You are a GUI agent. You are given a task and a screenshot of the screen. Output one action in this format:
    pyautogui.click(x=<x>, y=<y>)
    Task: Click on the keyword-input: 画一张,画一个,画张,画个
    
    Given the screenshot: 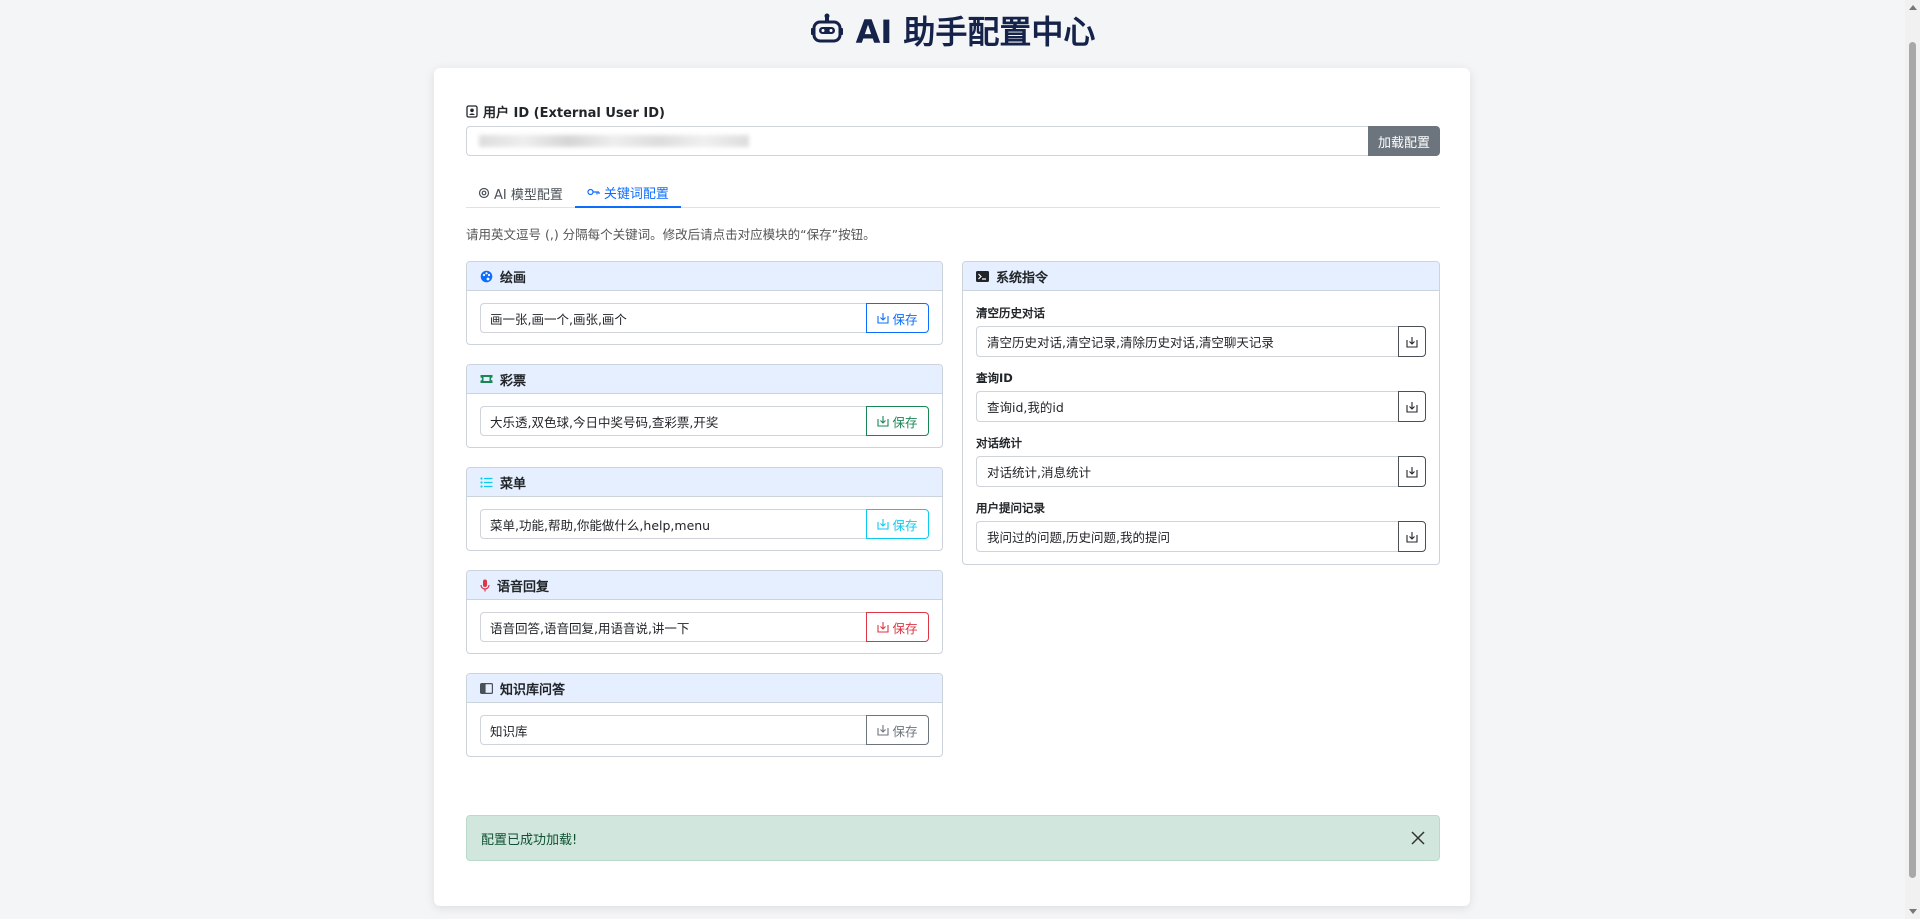 What is the action you would take?
    pyautogui.click(x=673, y=318)
    